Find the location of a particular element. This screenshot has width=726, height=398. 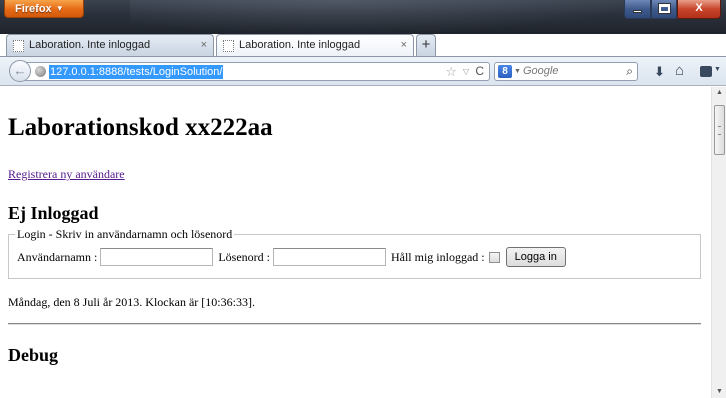

arrow-left-icon: ← is located at coordinates (20, 70).